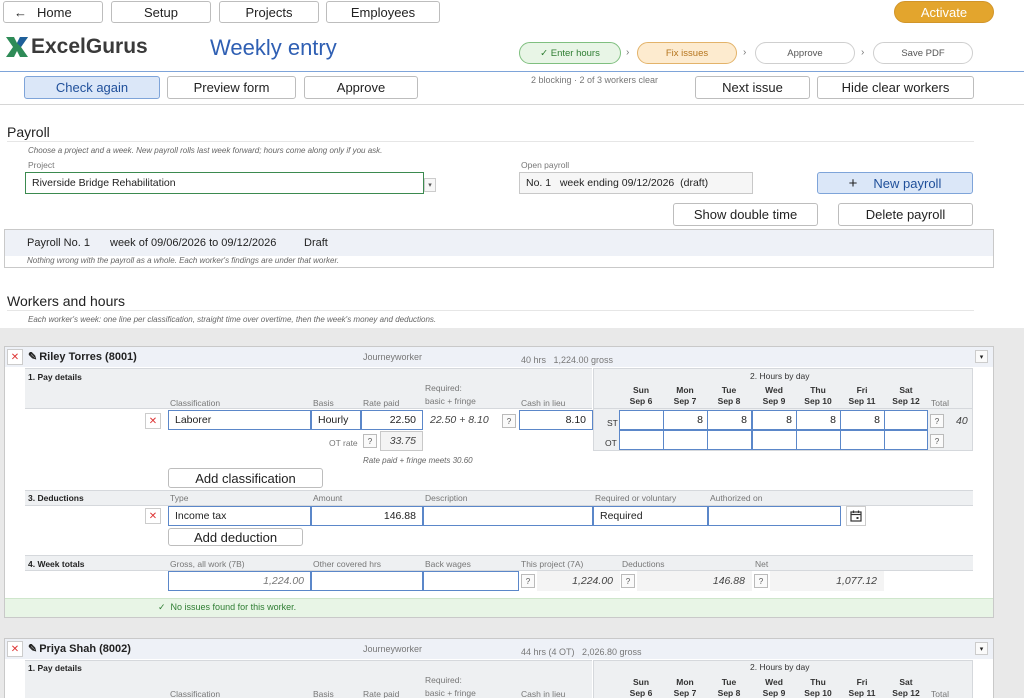  I want to click on basis-select: Hourly, so click(336, 420).